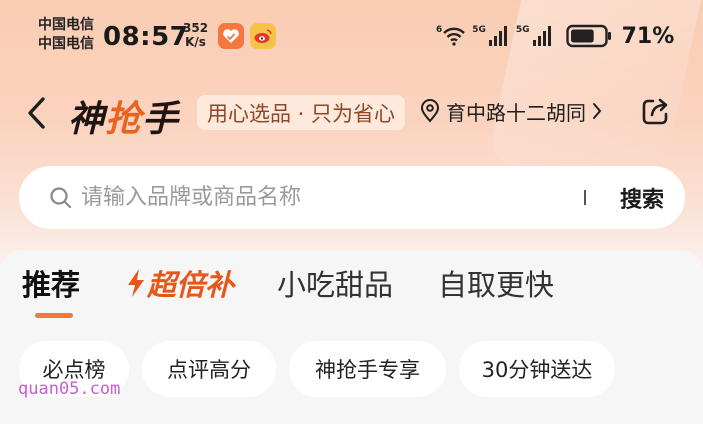 This screenshot has height=424, width=703. I want to click on active-tab-indicator, so click(54, 315).